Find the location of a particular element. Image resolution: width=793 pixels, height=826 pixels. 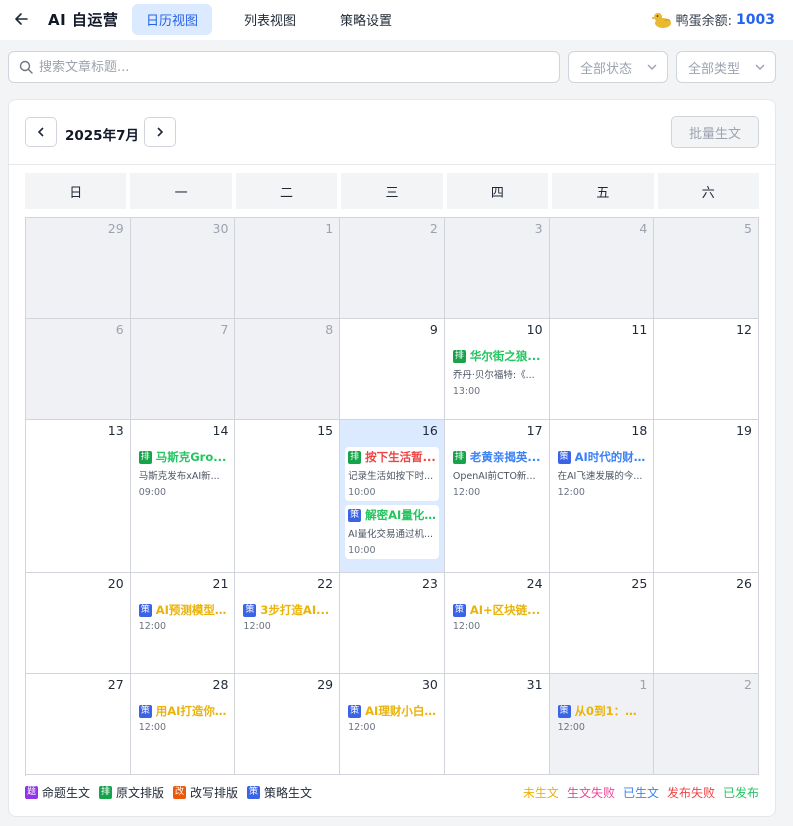

calendar-day-cell: 27 is located at coordinates (78, 724).